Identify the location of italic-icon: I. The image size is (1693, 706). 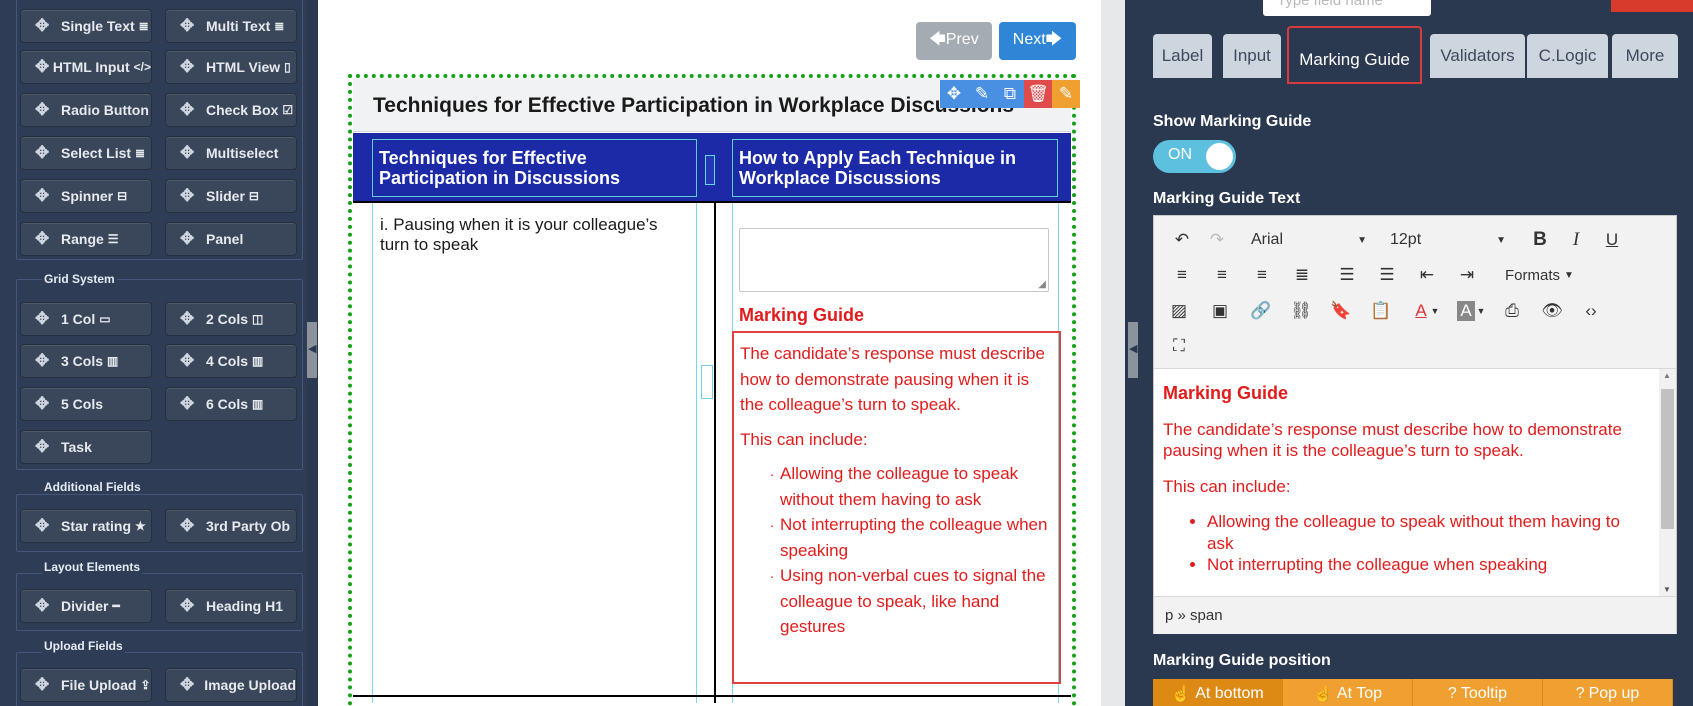
(1576, 240).